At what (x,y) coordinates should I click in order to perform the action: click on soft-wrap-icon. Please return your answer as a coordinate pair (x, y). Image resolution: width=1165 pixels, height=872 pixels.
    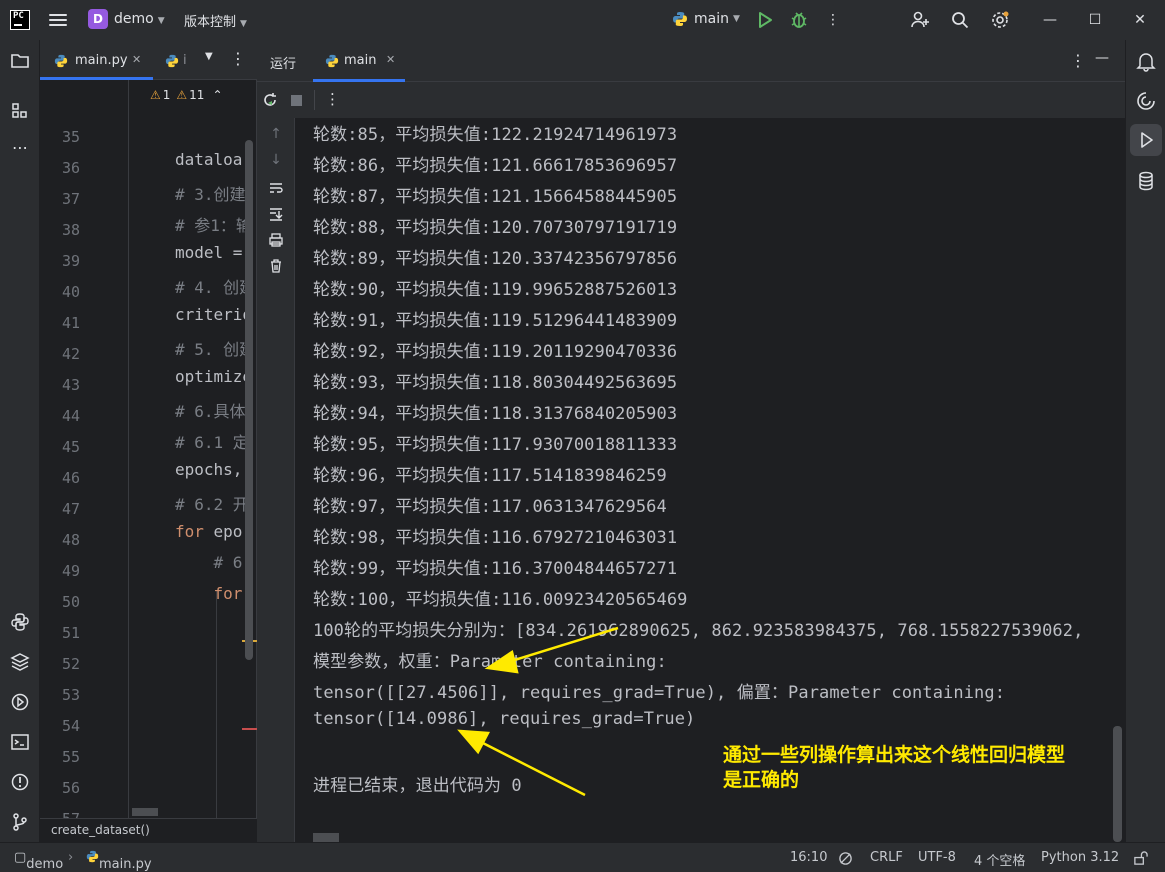
    Looking at the image, I should click on (276, 188).